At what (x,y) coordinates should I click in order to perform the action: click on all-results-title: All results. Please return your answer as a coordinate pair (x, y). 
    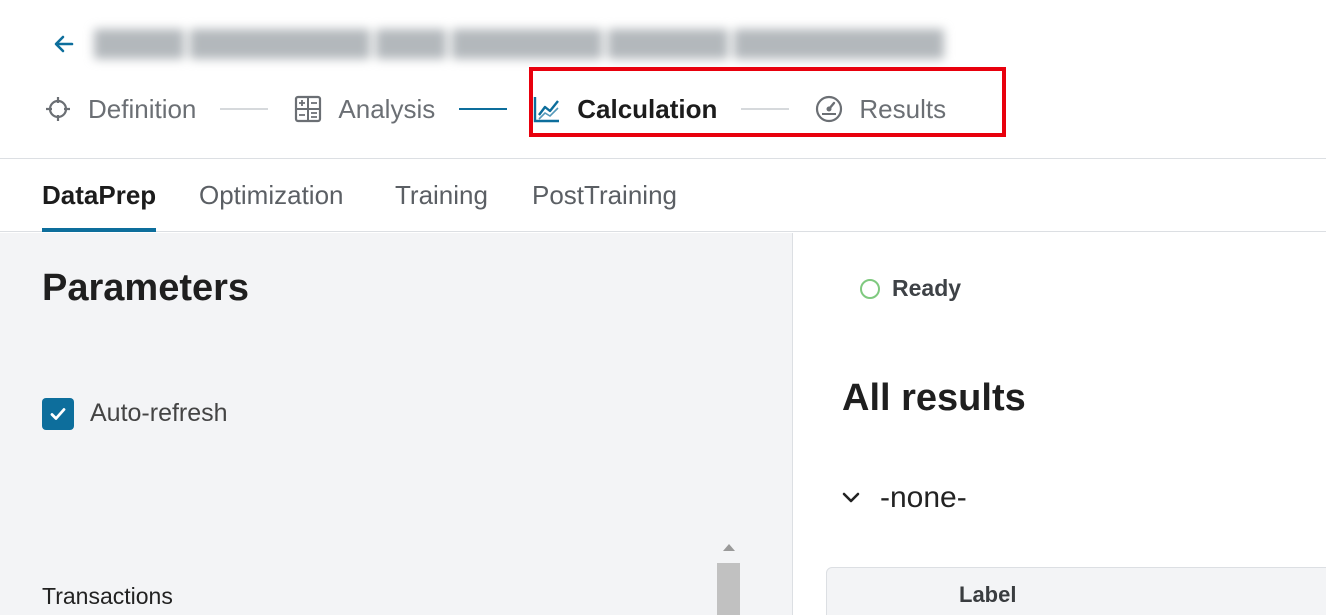
    Looking at the image, I should click on (934, 398).